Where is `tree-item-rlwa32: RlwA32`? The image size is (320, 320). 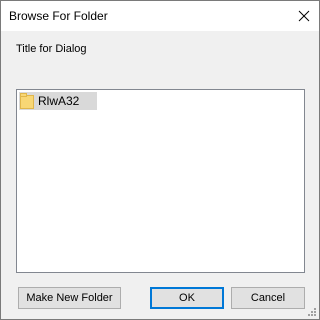
tree-item-rlwa32: RlwA32 is located at coordinates (58, 101).